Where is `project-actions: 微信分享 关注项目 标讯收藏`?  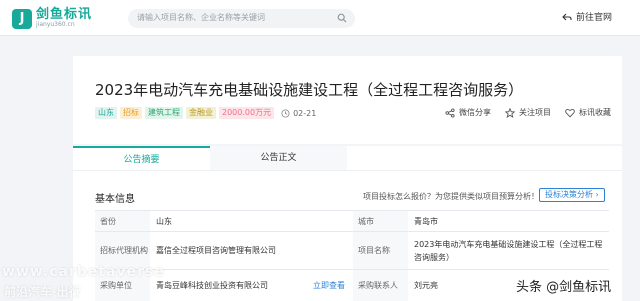 project-actions: 微信分享 关注项目 标讯收藏 is located at coordinates (535, 112).